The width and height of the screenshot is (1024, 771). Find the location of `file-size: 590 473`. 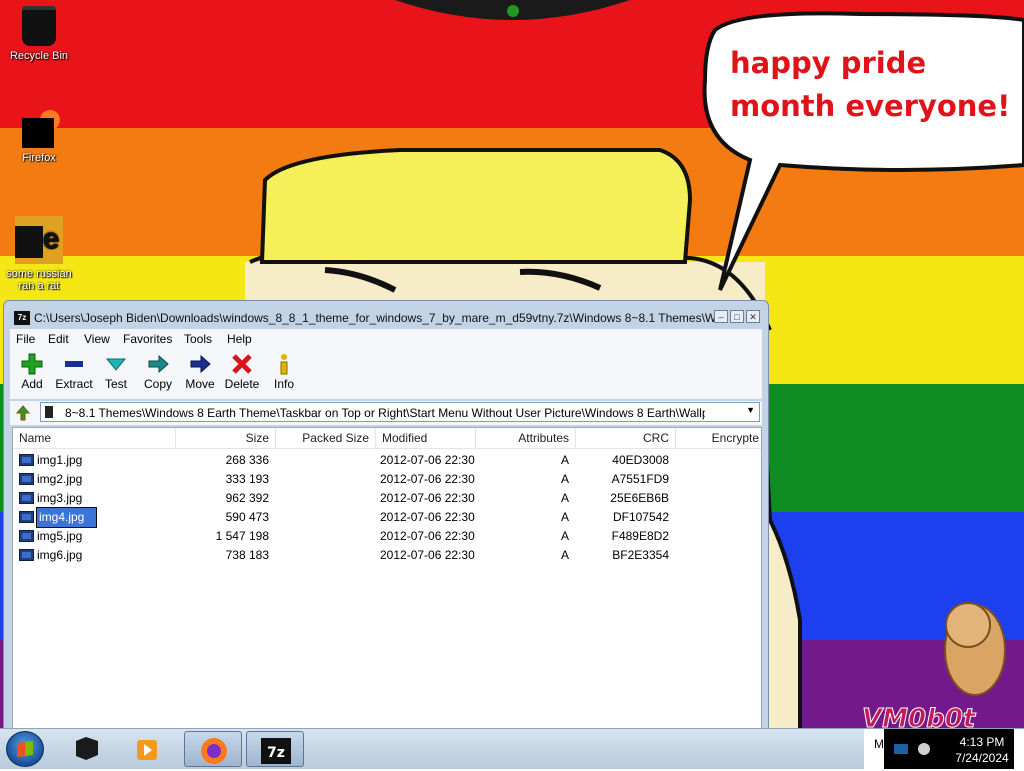

file-size: 590 473 is located at coordinates (247, 517).